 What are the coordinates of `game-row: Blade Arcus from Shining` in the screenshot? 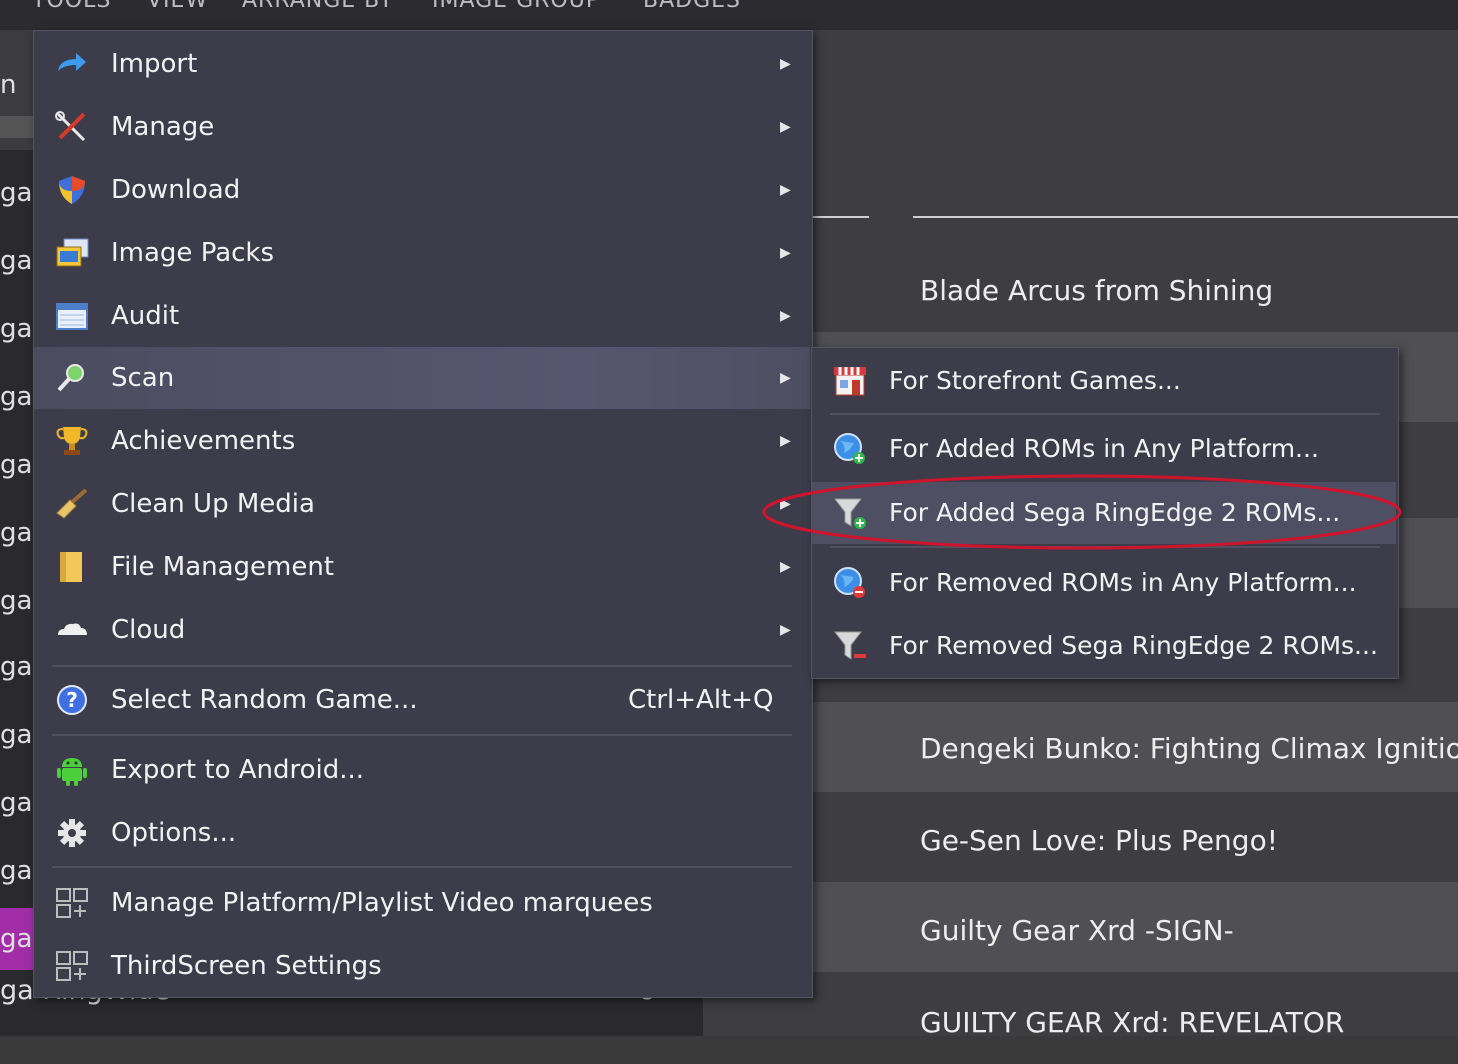 It's located at (1080, 289).